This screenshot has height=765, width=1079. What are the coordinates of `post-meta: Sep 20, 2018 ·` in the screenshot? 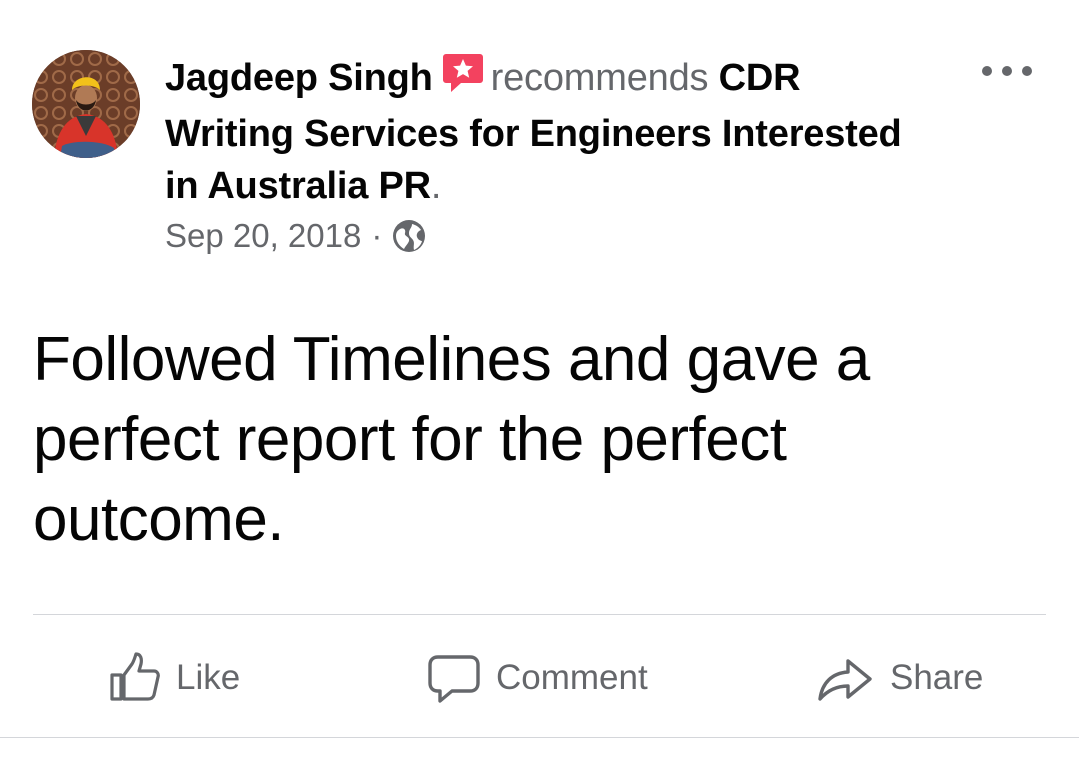 It's located at (295, 236).